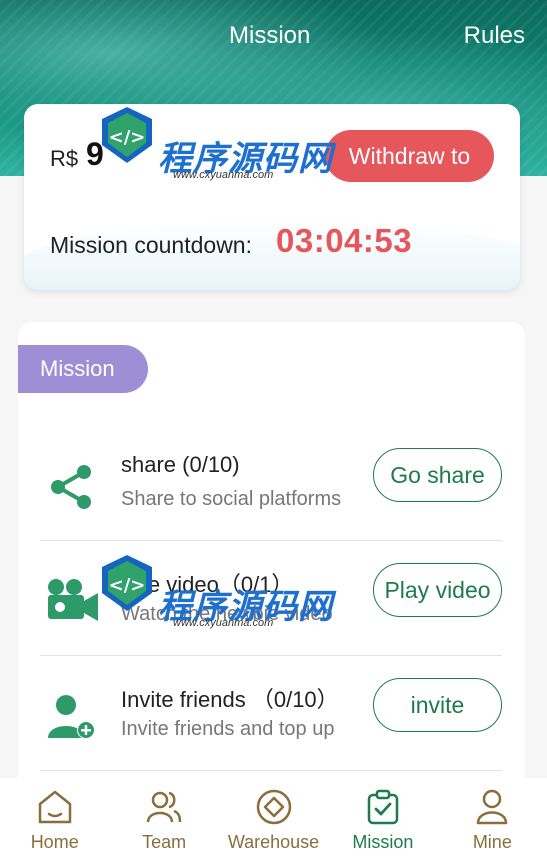 The height and width of the screenshot is (863, 547). I want to click on tab-team: Team, so click(163, 820).